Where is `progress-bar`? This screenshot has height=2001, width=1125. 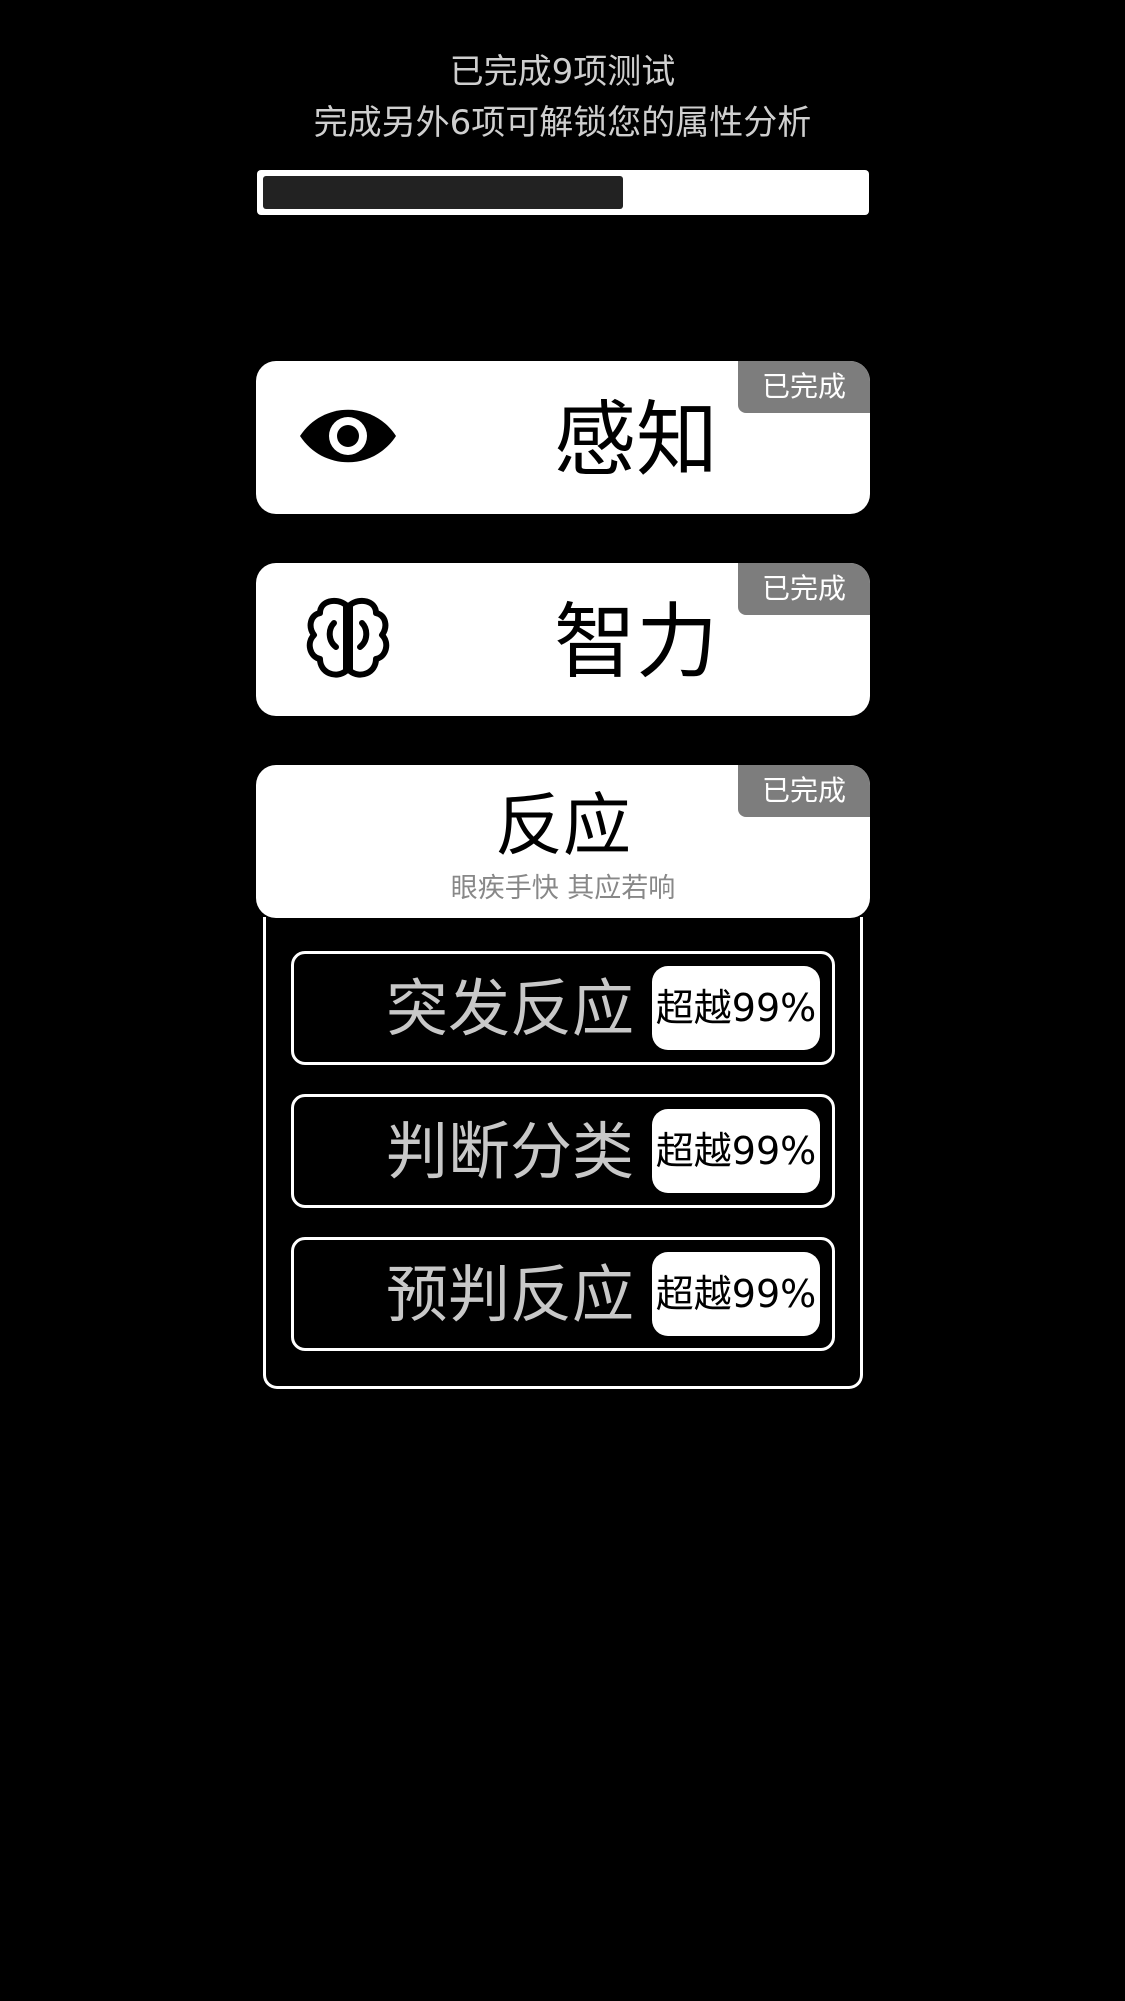 progress-bar is located at coordinates (563, 192).